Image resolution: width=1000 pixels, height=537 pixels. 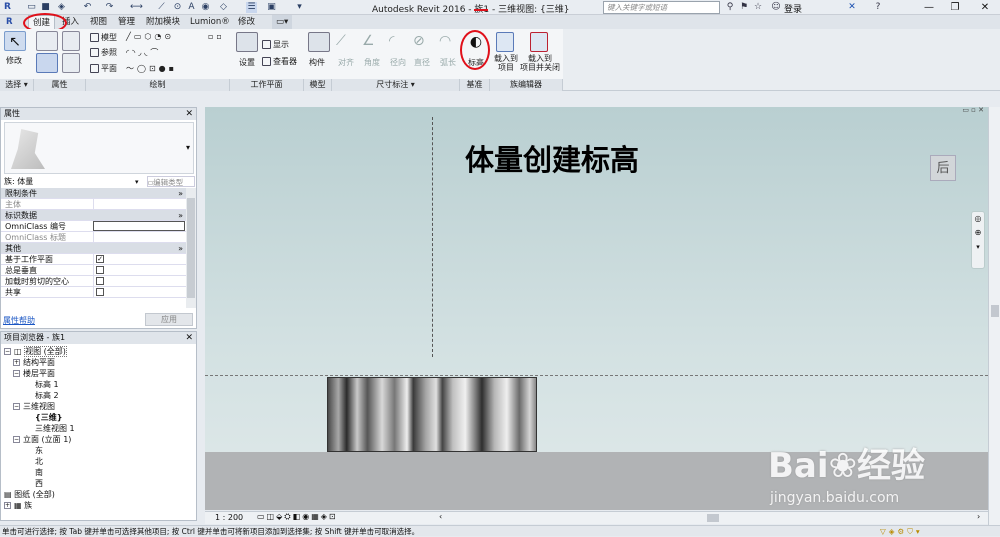 What do you see at coordinates (71, 41) in the screenshot?
I see `family-category-icon` at bounding box center [71, 41].